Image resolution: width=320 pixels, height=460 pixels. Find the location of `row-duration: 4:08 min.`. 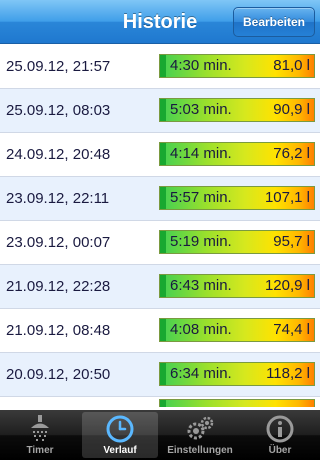

row-duration: 4:08 min. is located at coordinates (201, 329).